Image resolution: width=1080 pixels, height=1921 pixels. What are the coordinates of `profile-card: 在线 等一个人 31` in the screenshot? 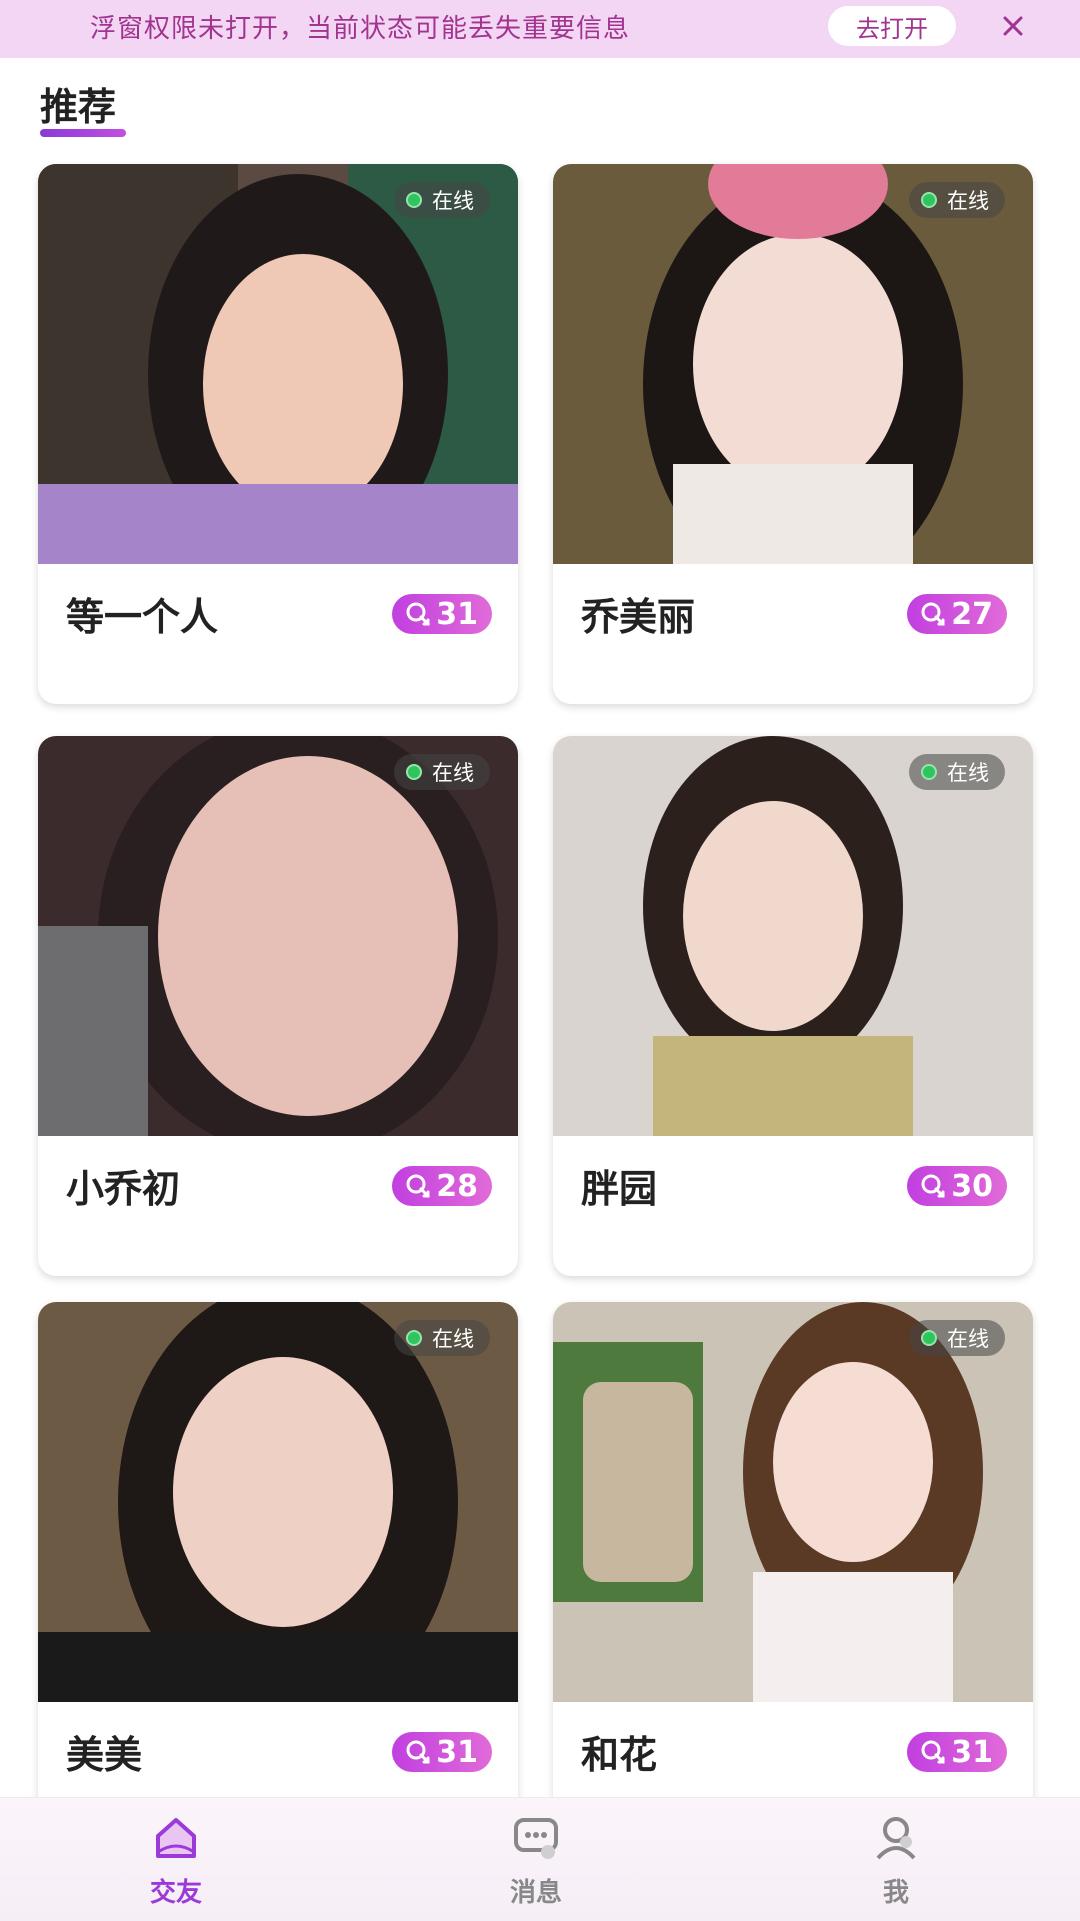 It's located at (278, 434).